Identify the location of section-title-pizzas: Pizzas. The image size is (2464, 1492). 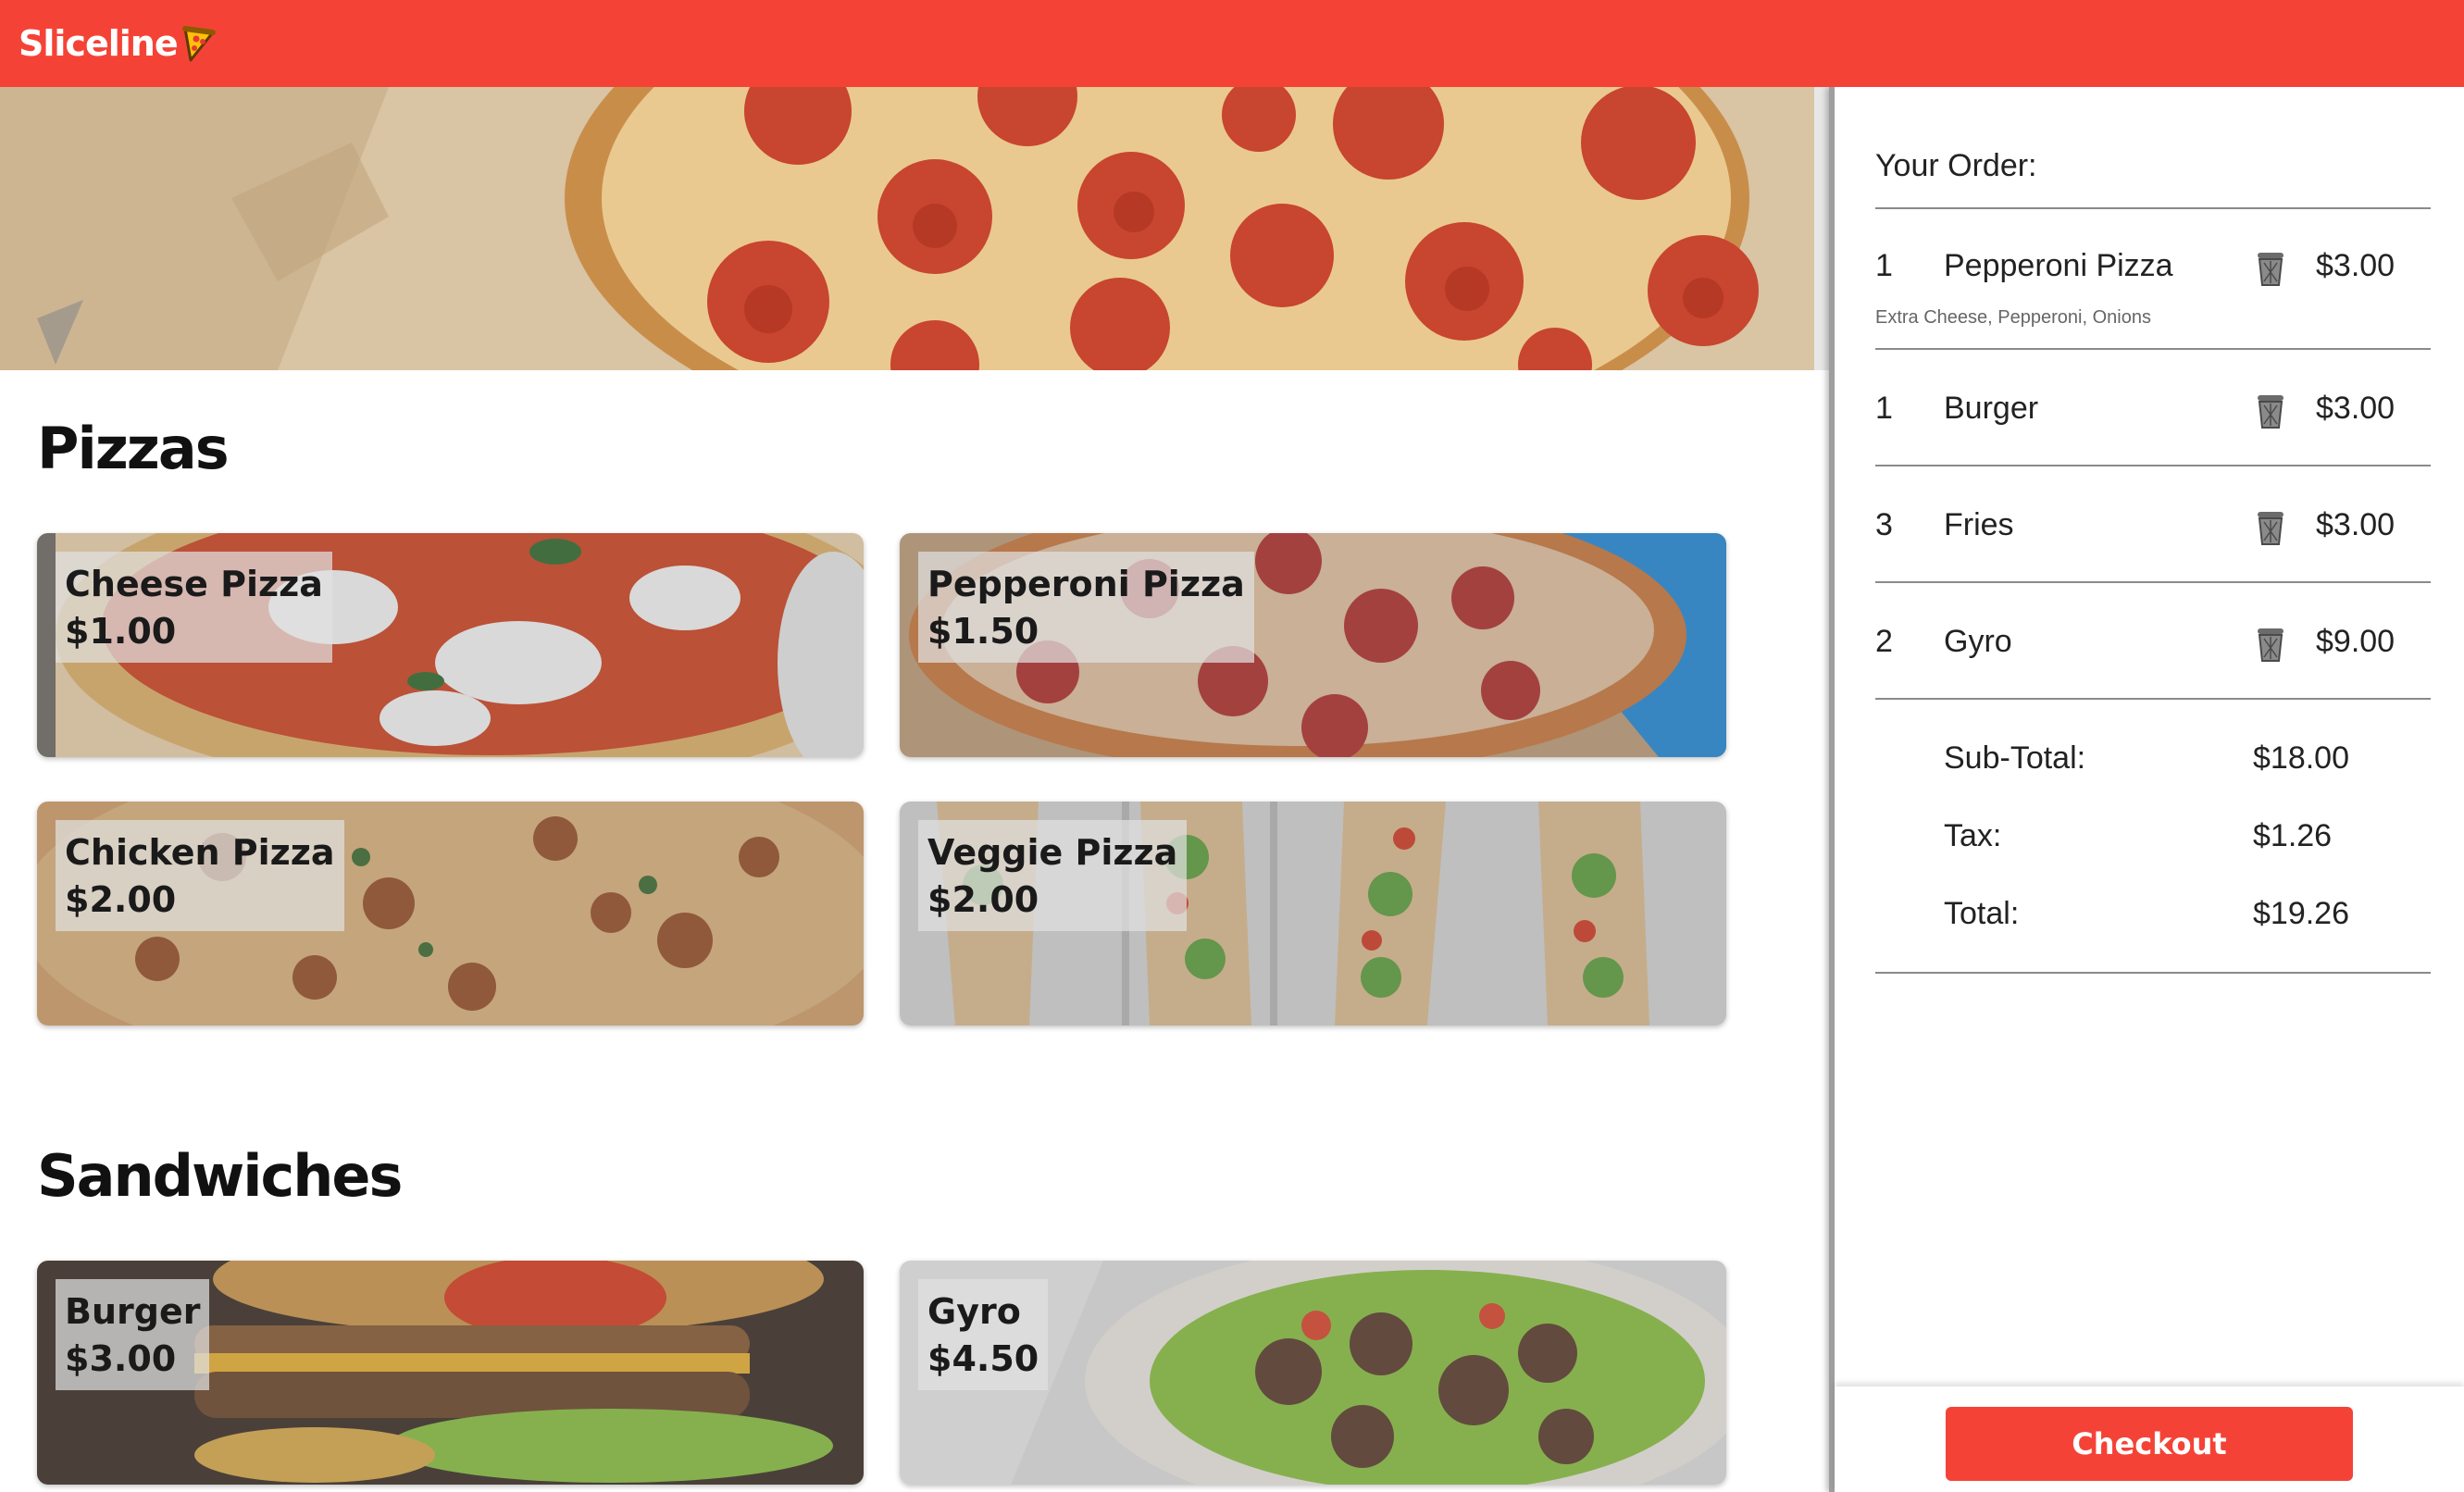
(133, 448).